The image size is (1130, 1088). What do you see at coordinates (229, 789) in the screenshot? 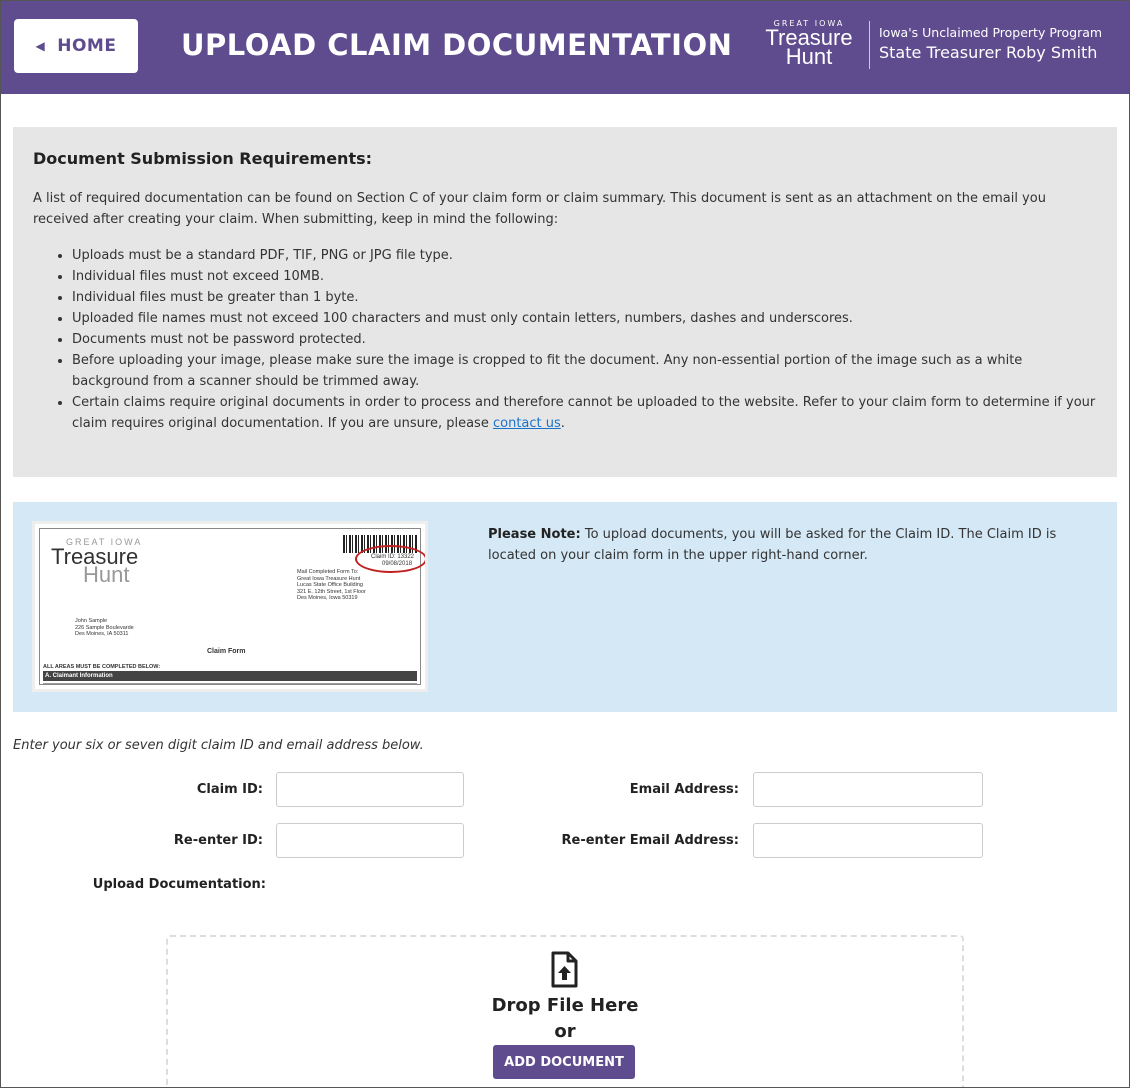
I see `claim-id-label: Claim ID:` at bounding box center [229, 789].